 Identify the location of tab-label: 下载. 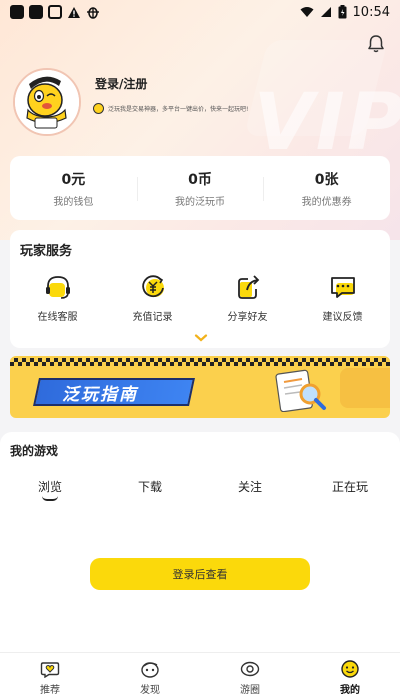
(149, 487).